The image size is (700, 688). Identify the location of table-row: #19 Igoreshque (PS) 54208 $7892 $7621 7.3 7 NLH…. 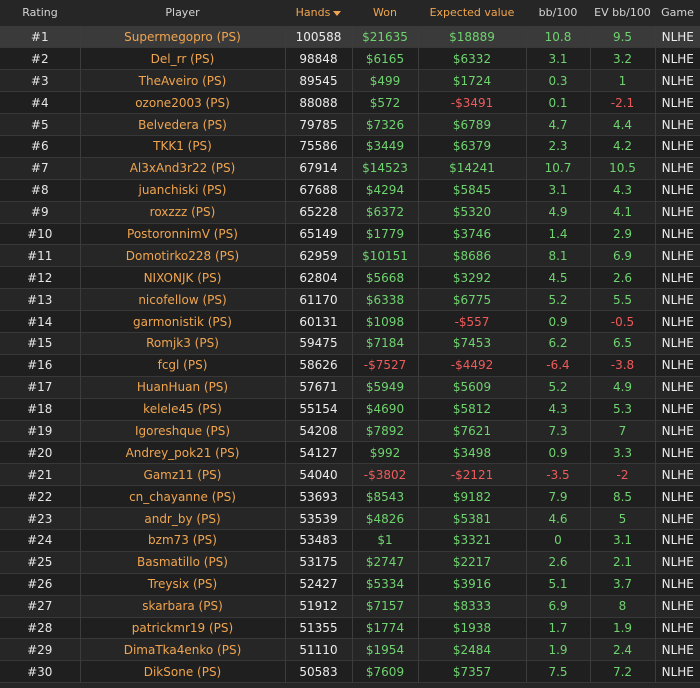
(350, 431).